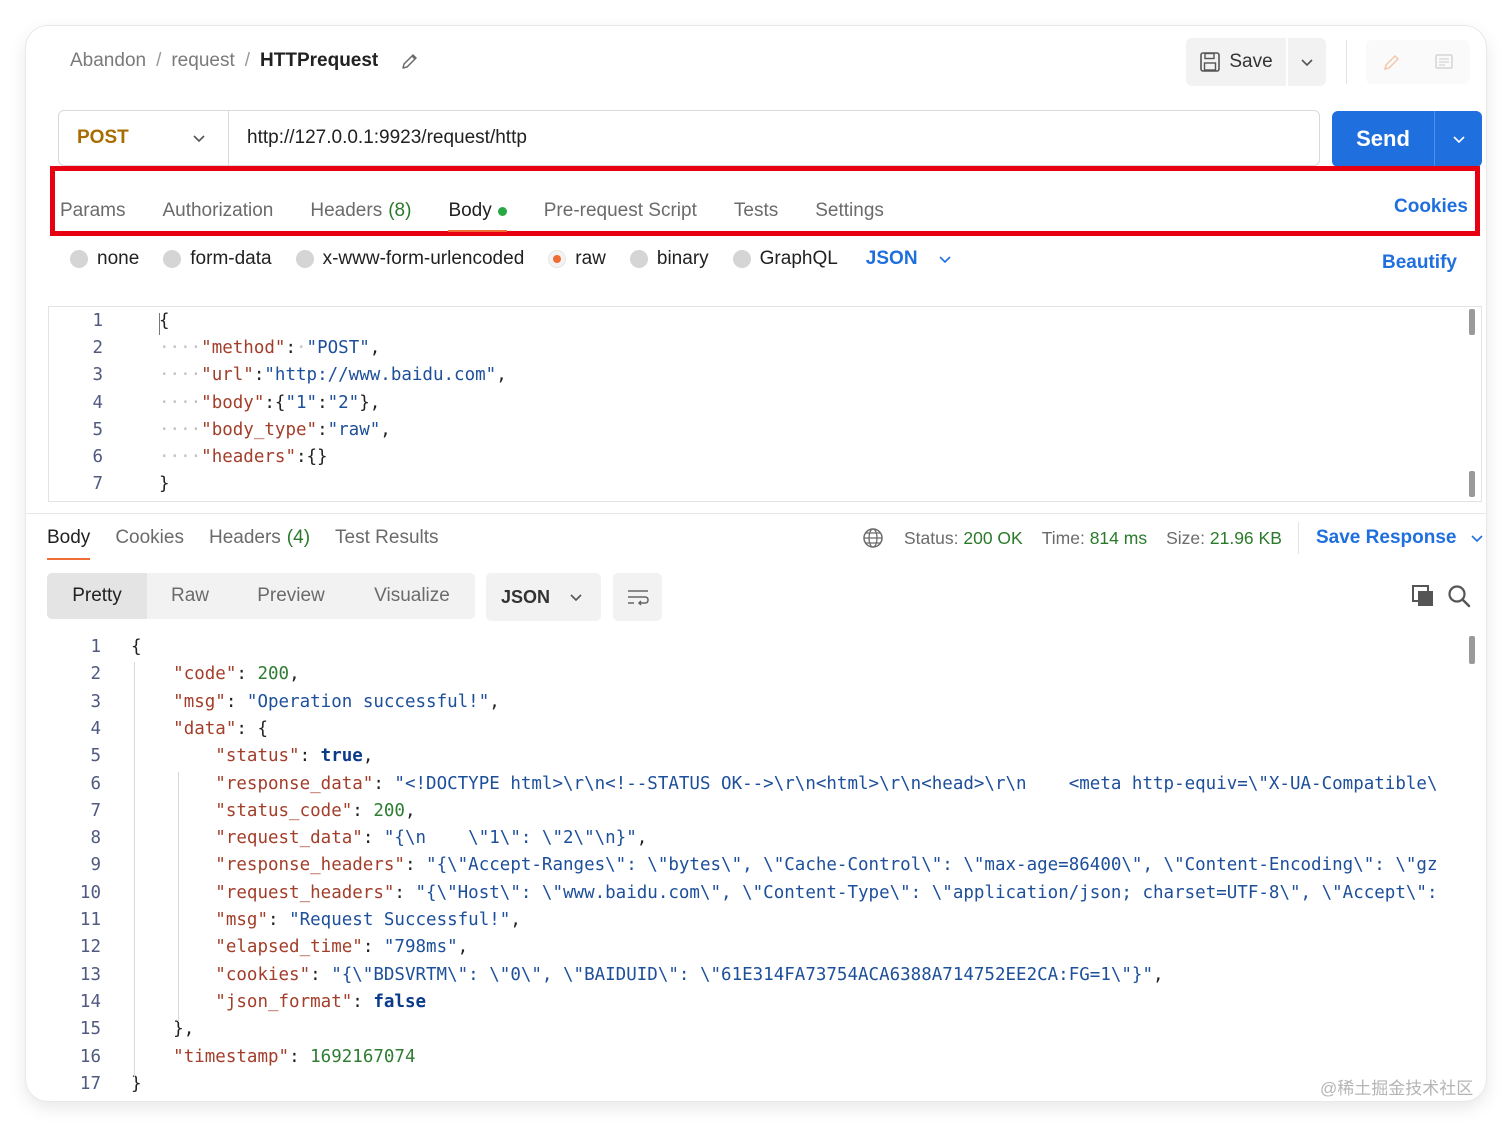  I want to click on time-value: 814 ms, so click(1118, 538).